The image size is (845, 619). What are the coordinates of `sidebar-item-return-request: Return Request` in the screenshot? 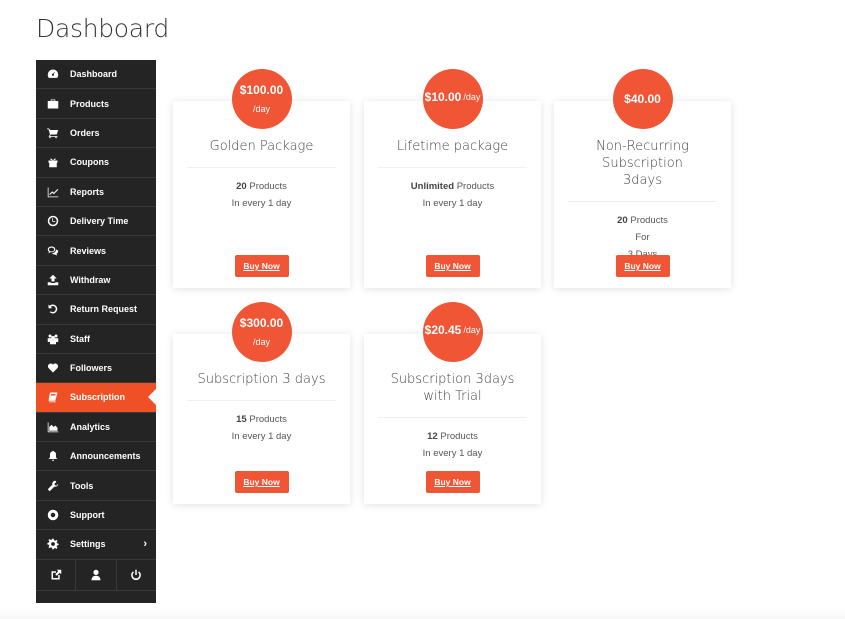 It's located at (96, 310).